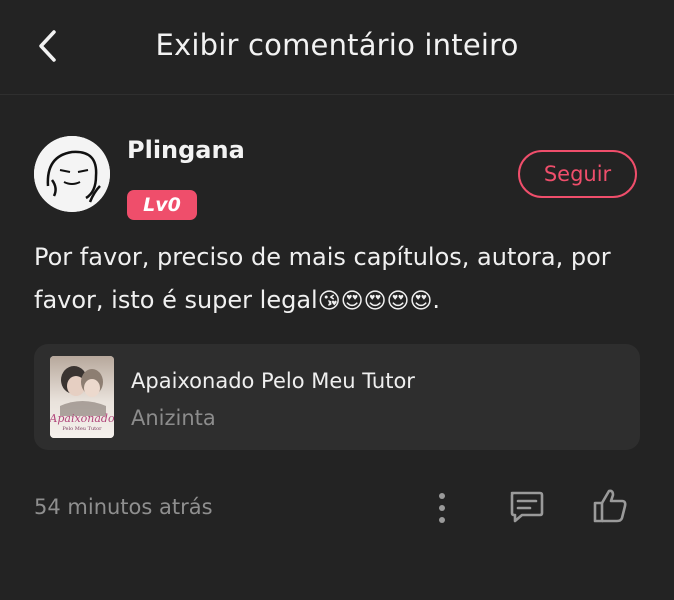 The image size is (674, 600). I want to click on page-title: Exibir comentário inteiro, so click(337, 45).